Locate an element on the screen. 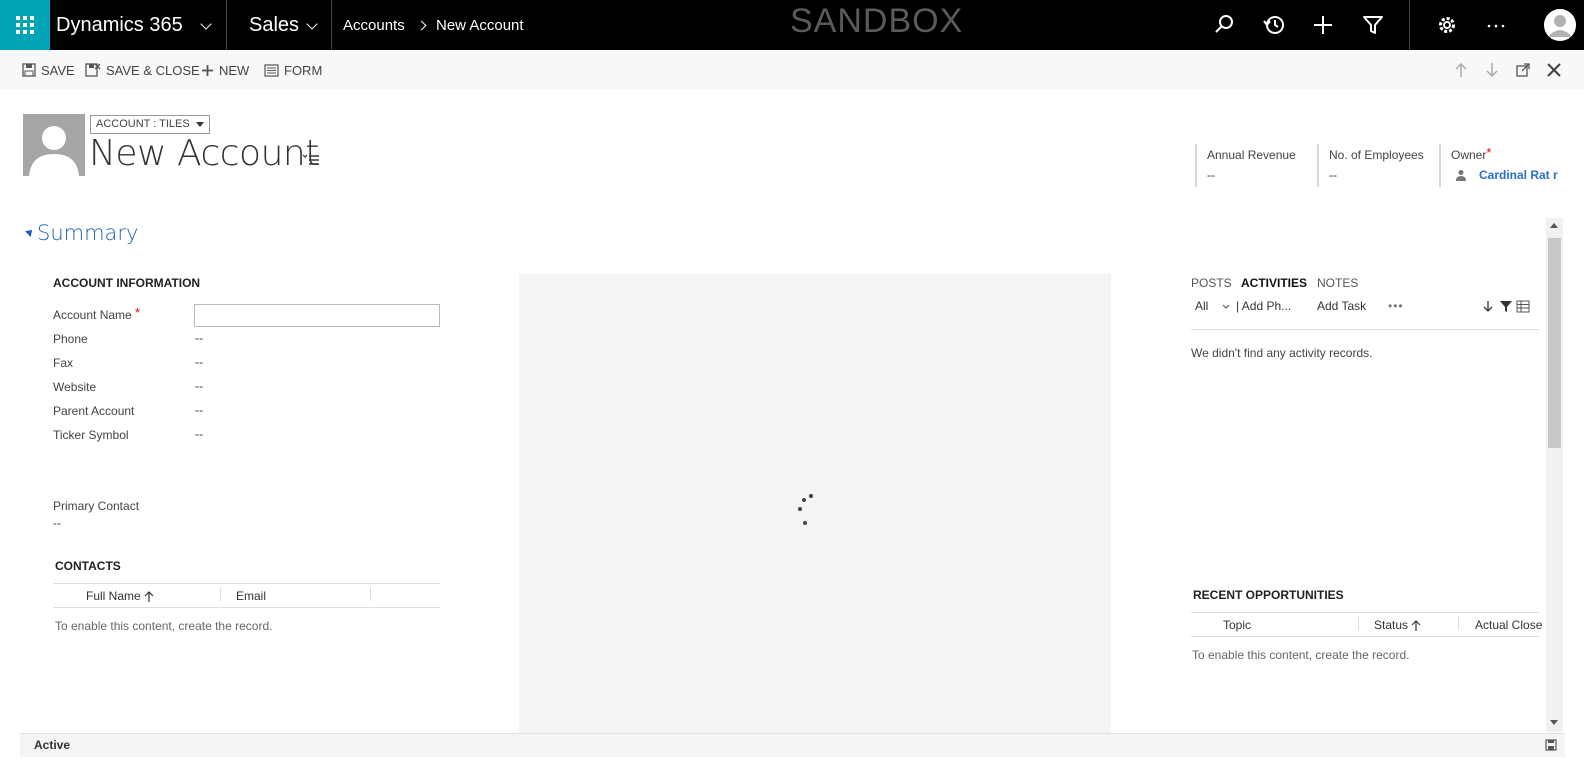 This screenshot has height=768, width=1584. new-button: NEW is located at coordinates (225, 70).